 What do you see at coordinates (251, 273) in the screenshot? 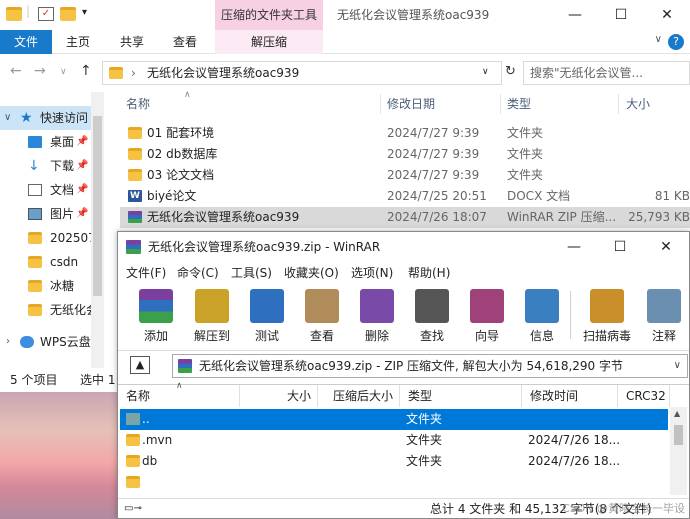
I see `menu-tools: 工具(S)` at bounding box center [251, 273].